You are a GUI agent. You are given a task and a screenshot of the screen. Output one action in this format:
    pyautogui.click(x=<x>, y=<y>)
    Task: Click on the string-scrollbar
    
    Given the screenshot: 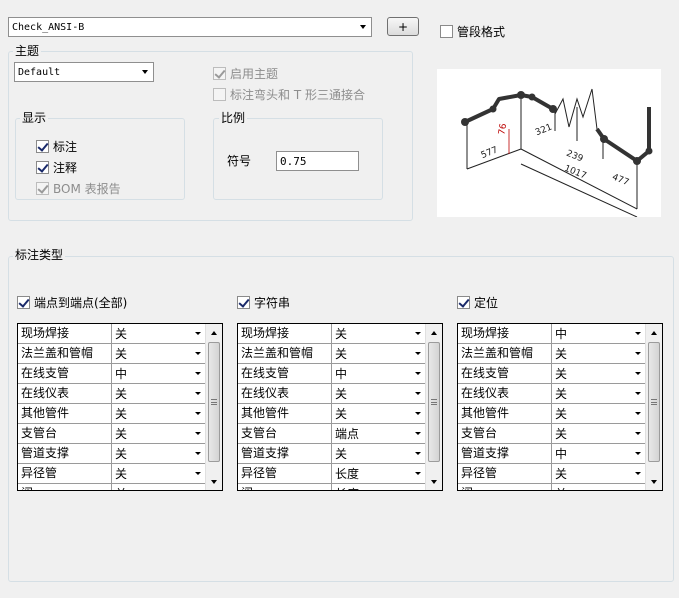 What is the action you would take?
    pyautogui.click(x=433, y=407)
    